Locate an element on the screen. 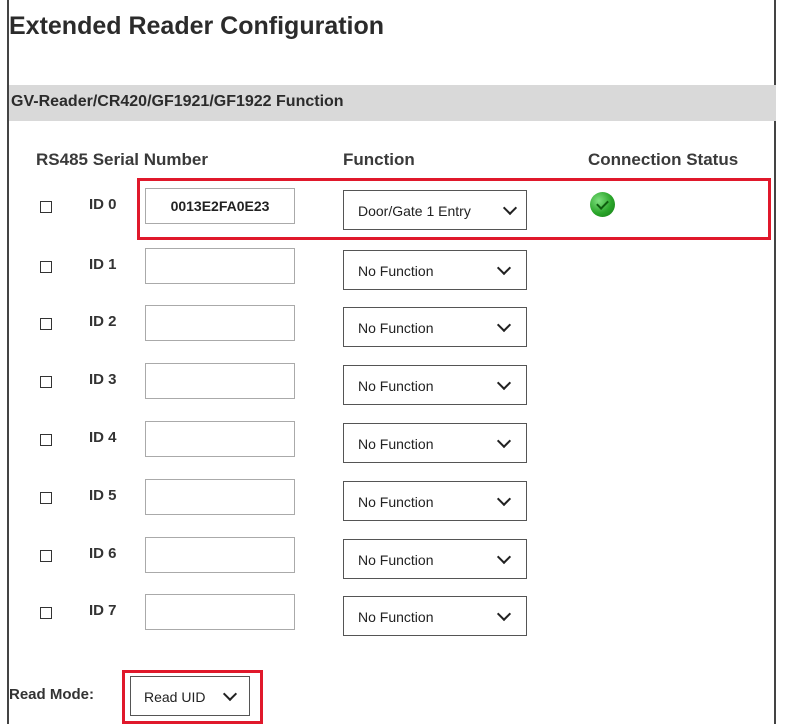  function-select-id3: No Function is located at coordinates (435, 385).